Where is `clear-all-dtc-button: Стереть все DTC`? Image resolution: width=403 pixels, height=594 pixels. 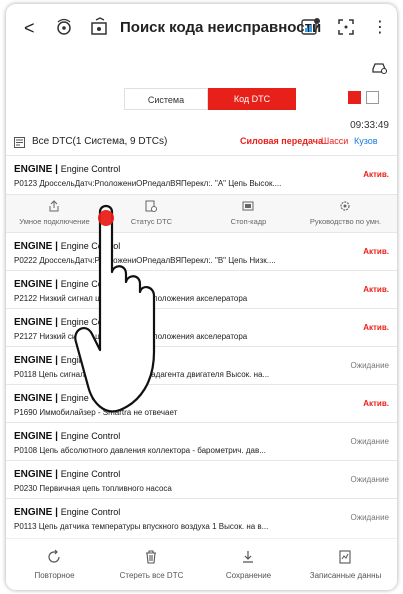 clear-all-dtc-button: Стереть все DTC is located at coordinates (151, 564).